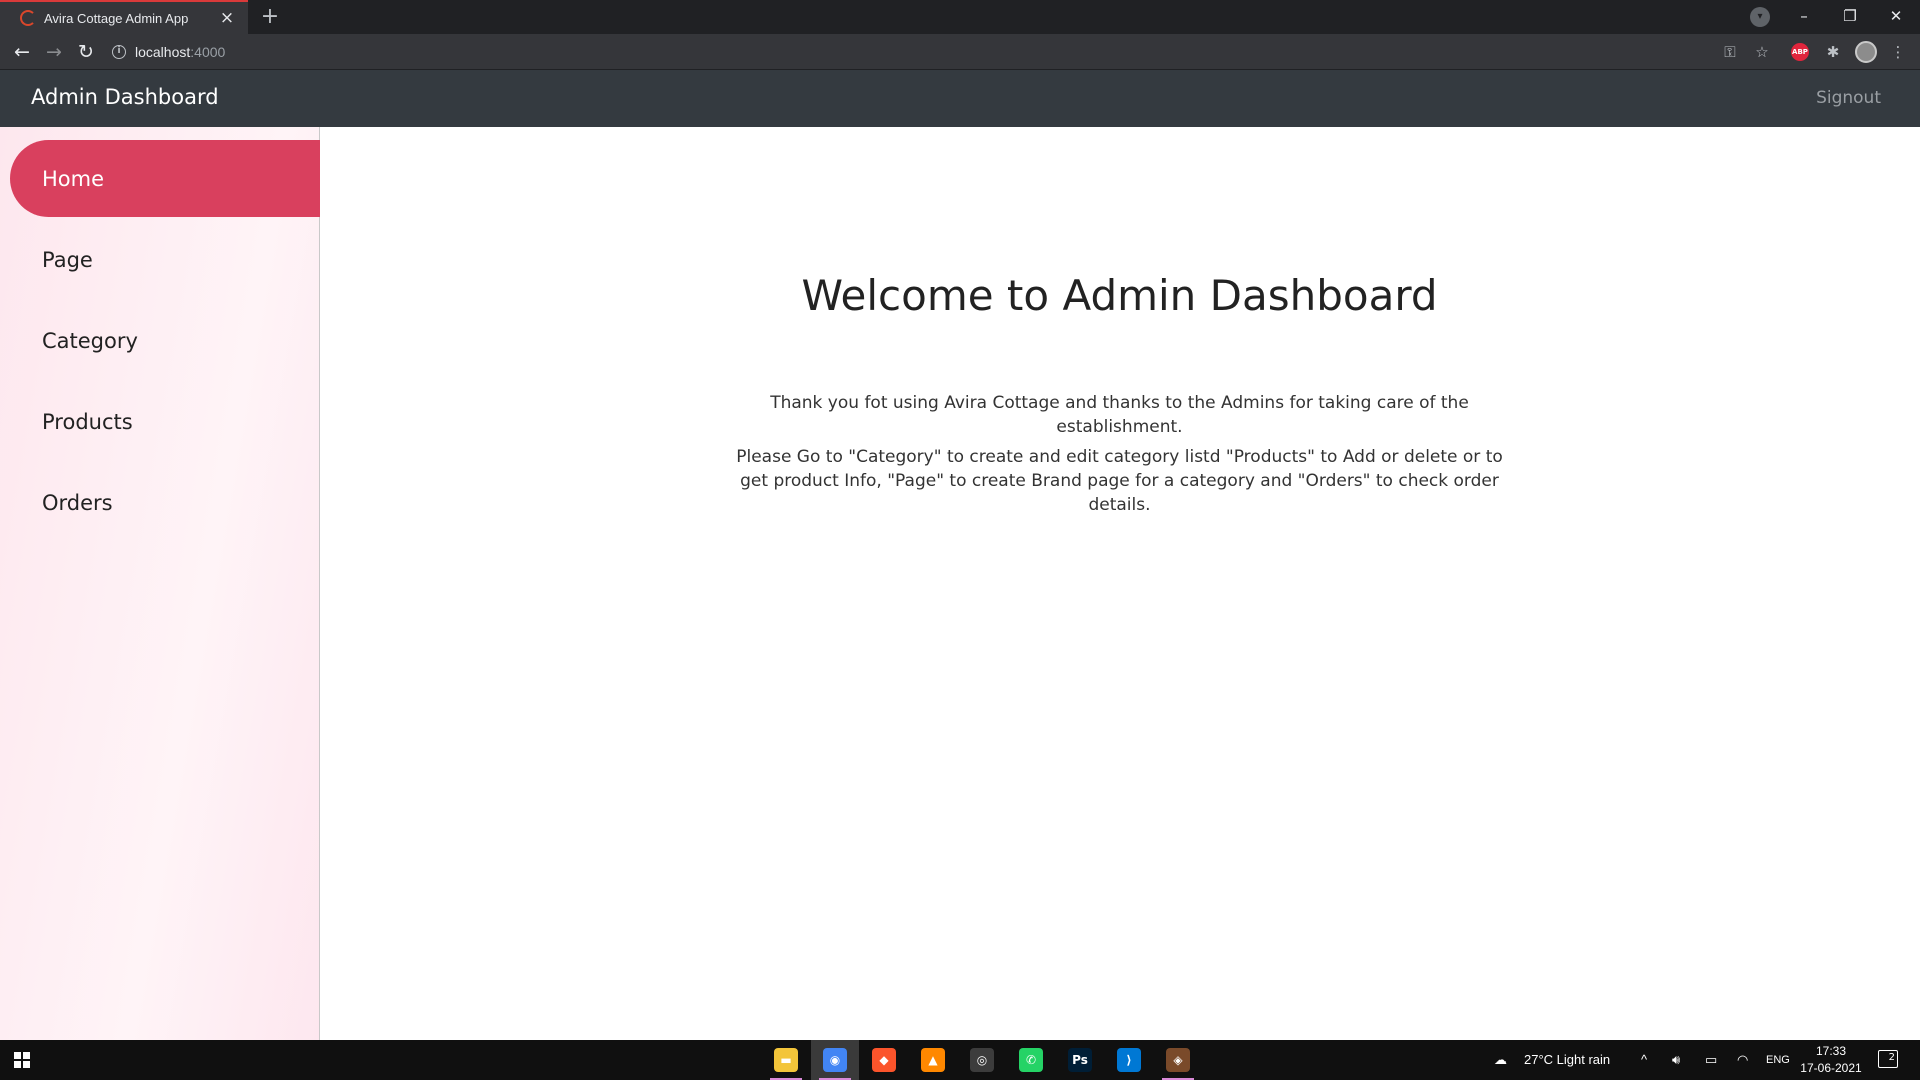 The image size is (1920, 1080). What do you see at coordinates (22, 1060) in the screenshot?
I see `windows-start-icon` at bounding box center [22, 1060].